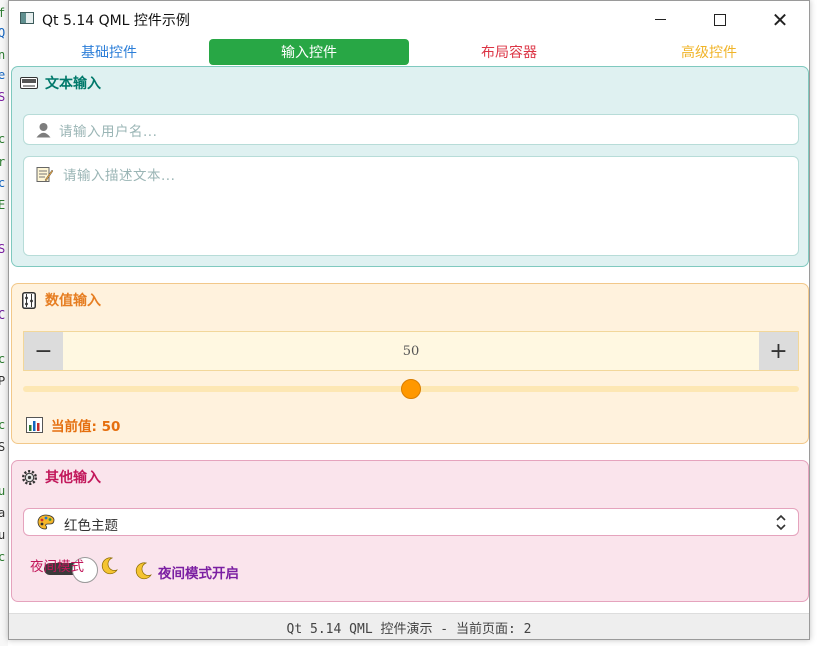  I want to click on night-mode-status: 夜间模式开启, so click(198, 574).